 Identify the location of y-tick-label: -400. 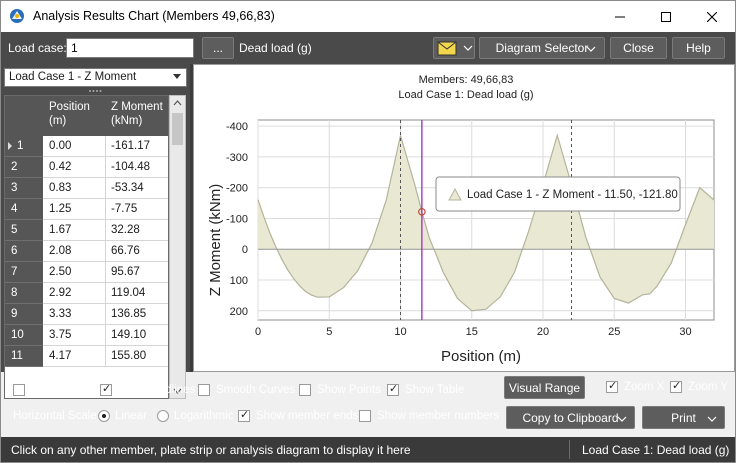
(237, 127).